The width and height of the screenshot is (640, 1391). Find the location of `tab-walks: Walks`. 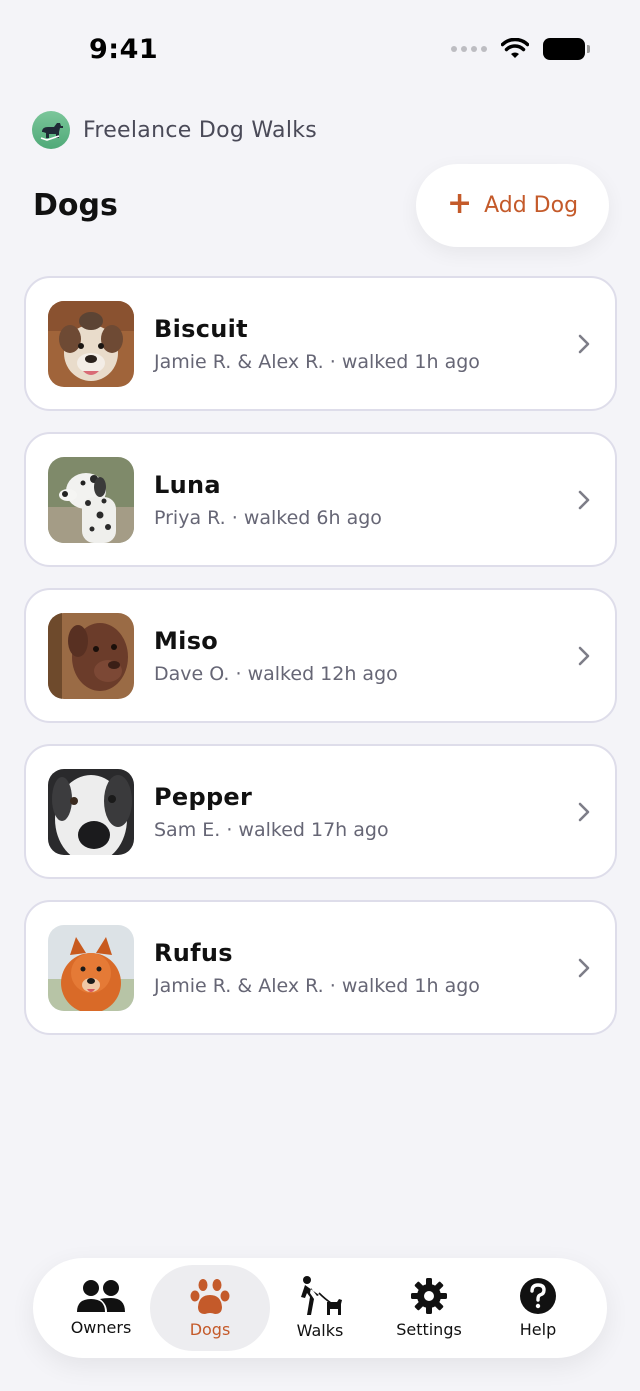

tab-walks: Walks is located at coordinates (320, 1308).